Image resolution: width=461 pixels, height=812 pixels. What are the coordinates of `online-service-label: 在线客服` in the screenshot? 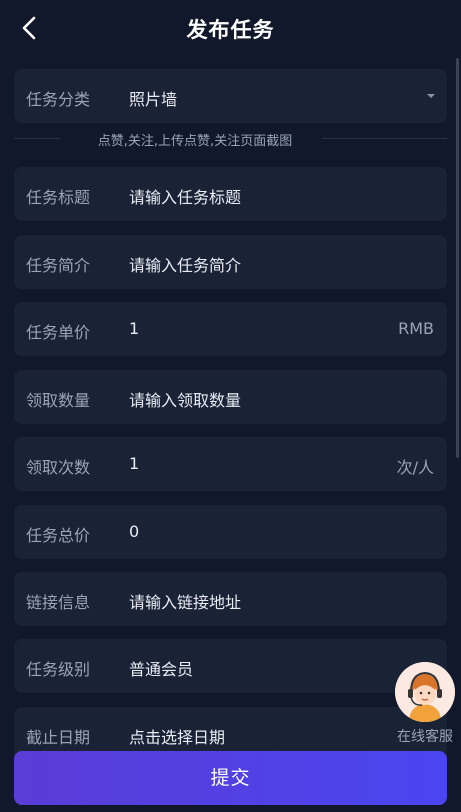 It's located at (425, 737).